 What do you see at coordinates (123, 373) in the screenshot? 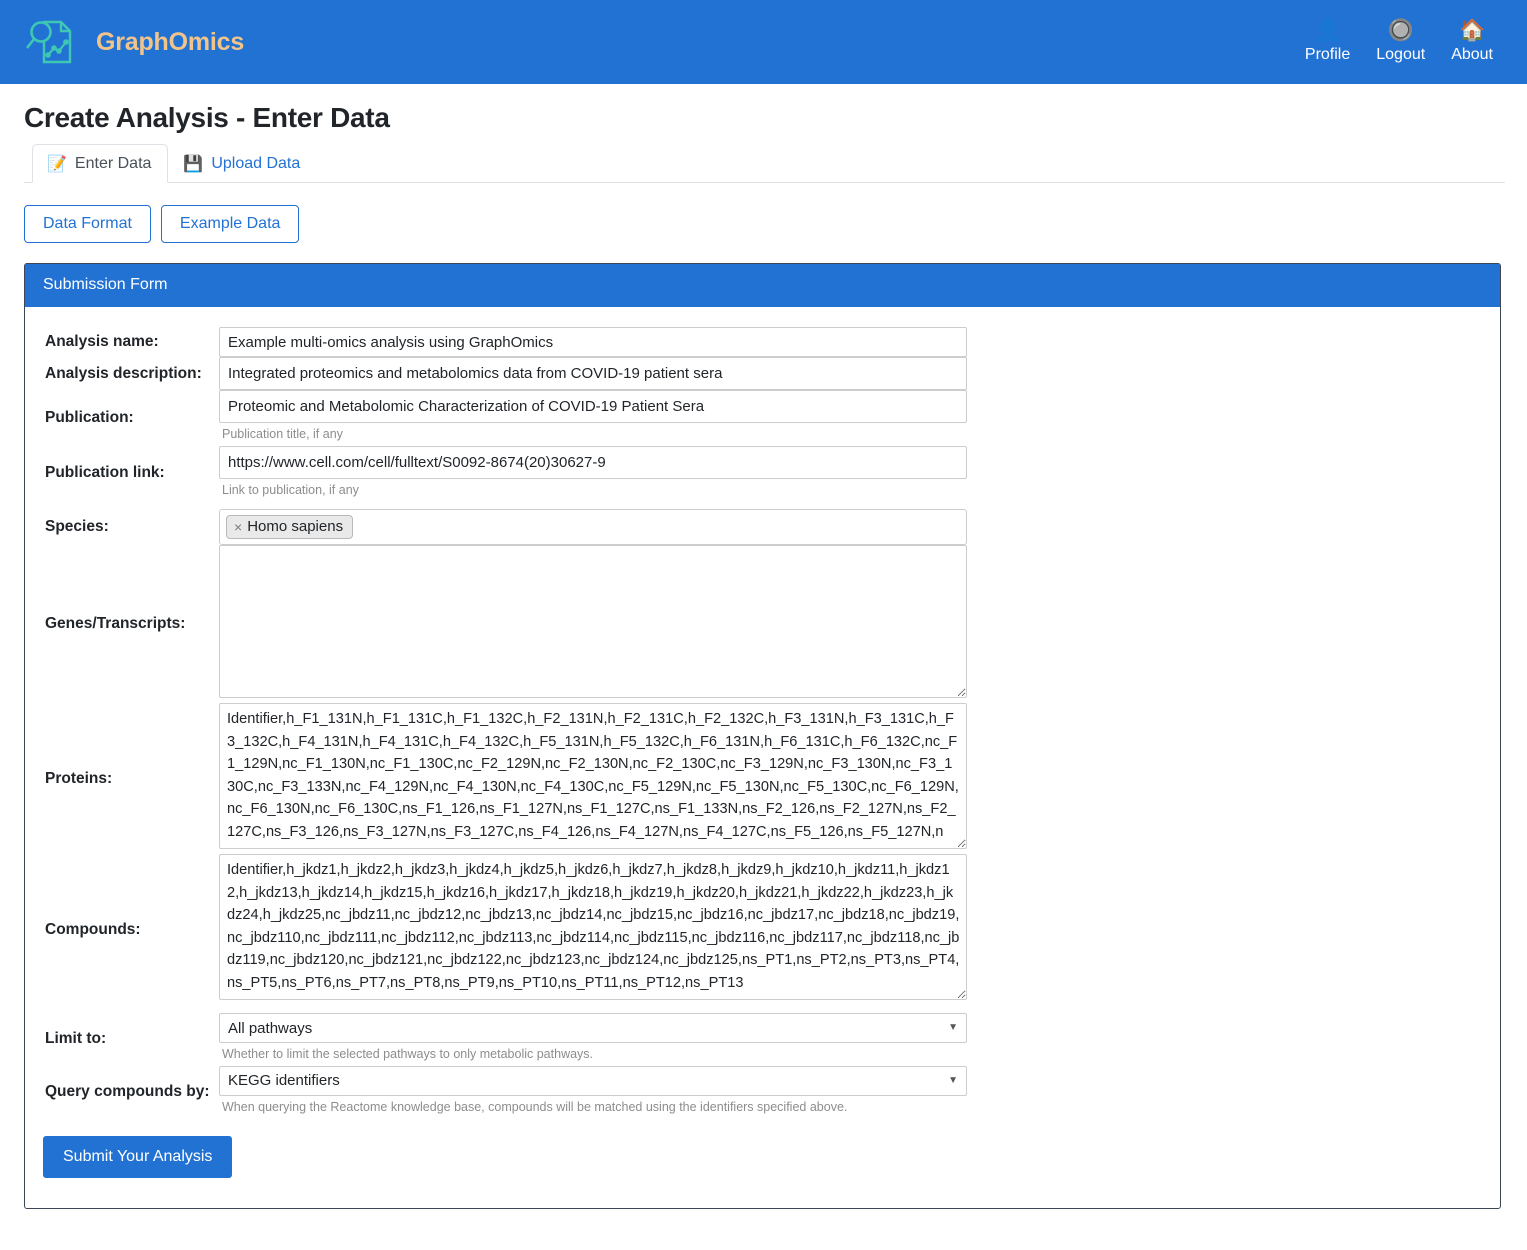
I see `label-analysis-description: Analysis description:` at bounding box center [123, 373].